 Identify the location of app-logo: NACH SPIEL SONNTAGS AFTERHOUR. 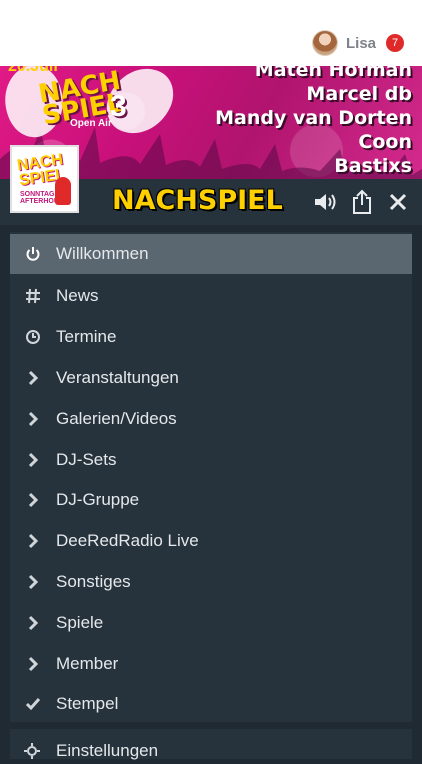
(44, 179).